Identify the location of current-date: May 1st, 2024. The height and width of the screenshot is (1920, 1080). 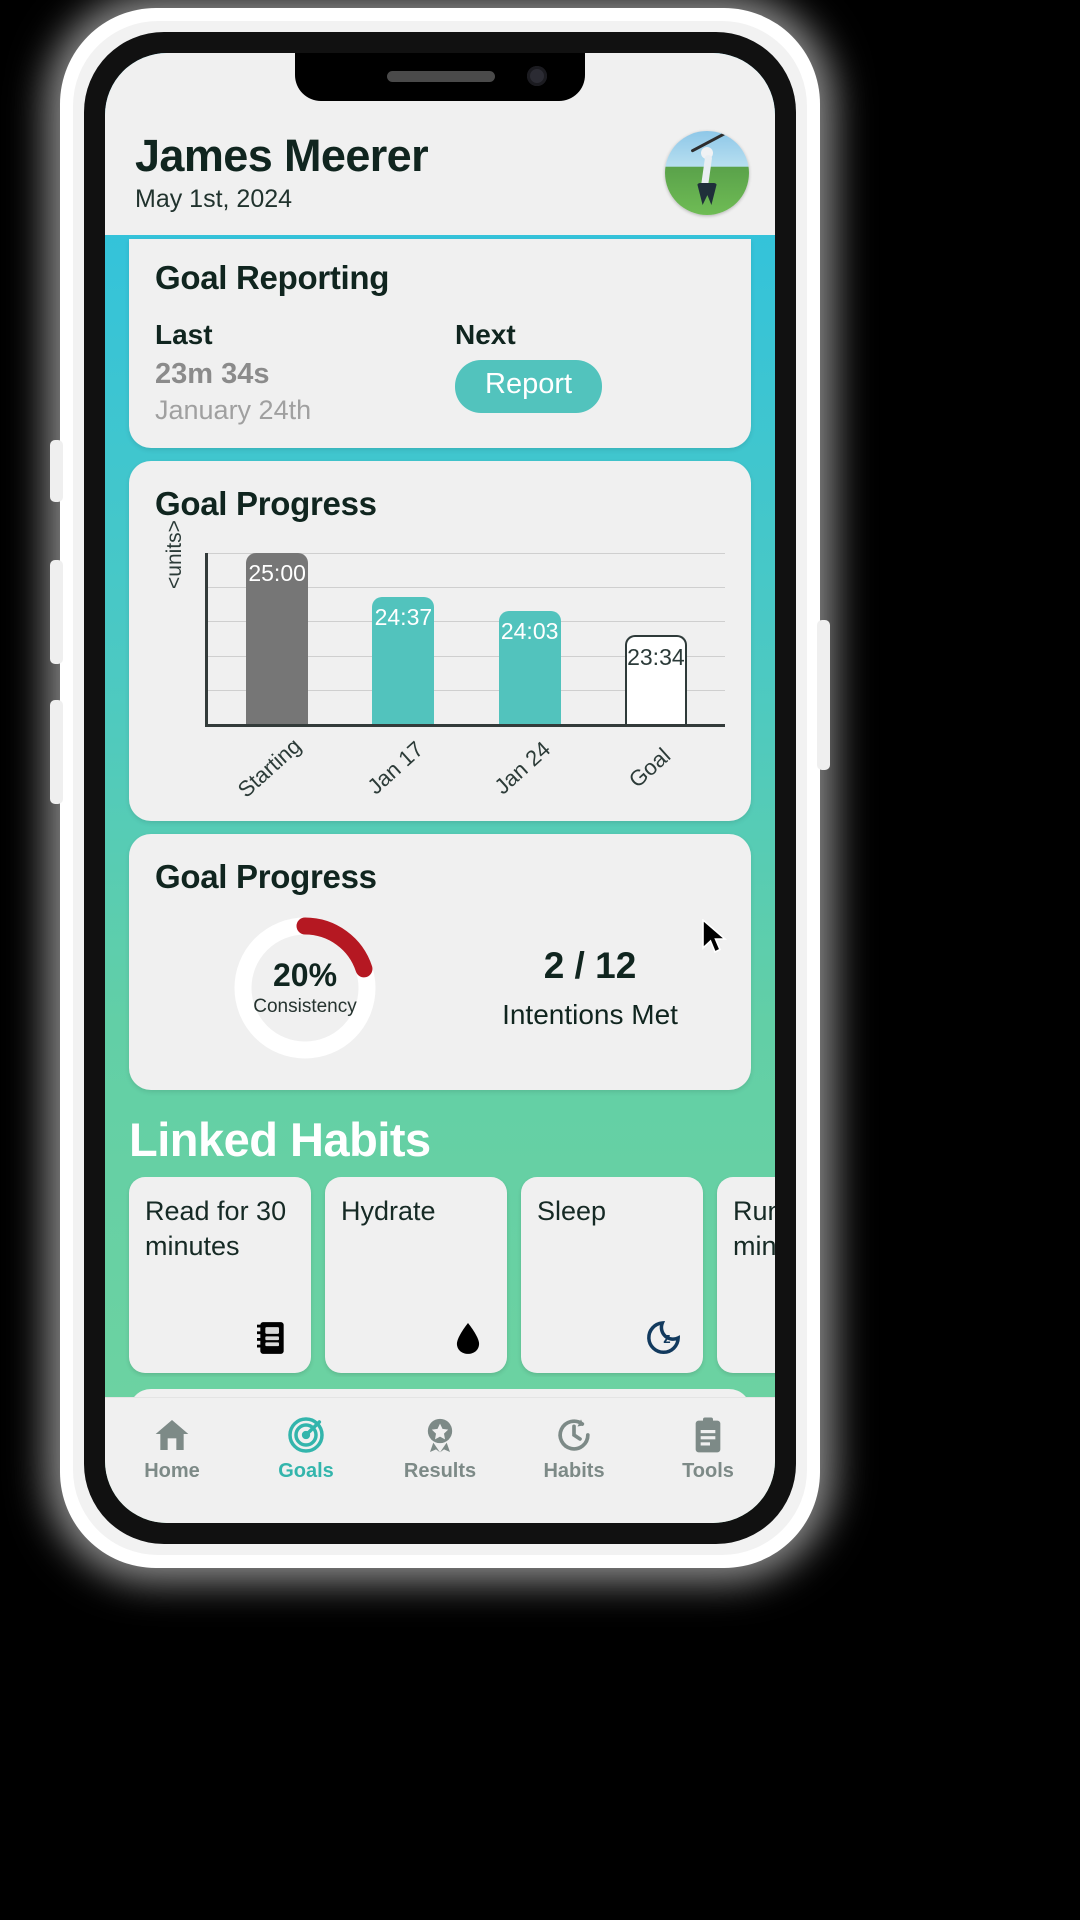
(214, 198).